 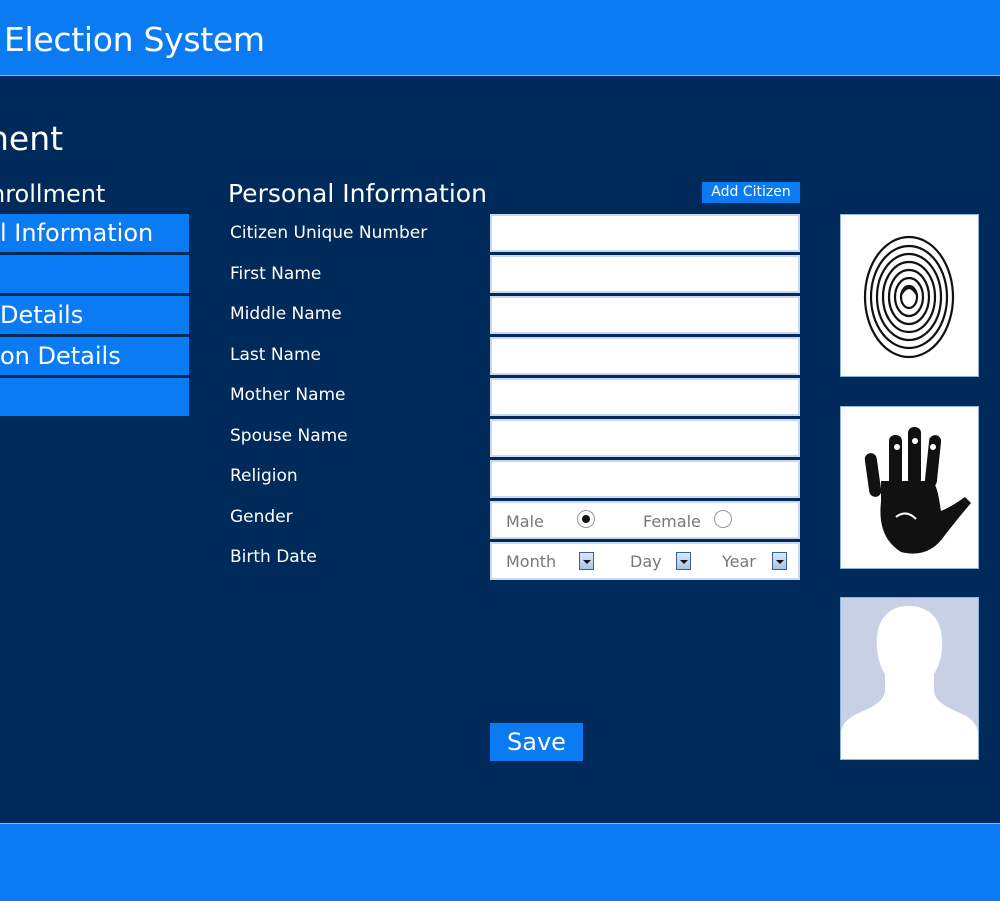 I want to click on field-label: Citizen Unique Number, so click(x=329, y=233).